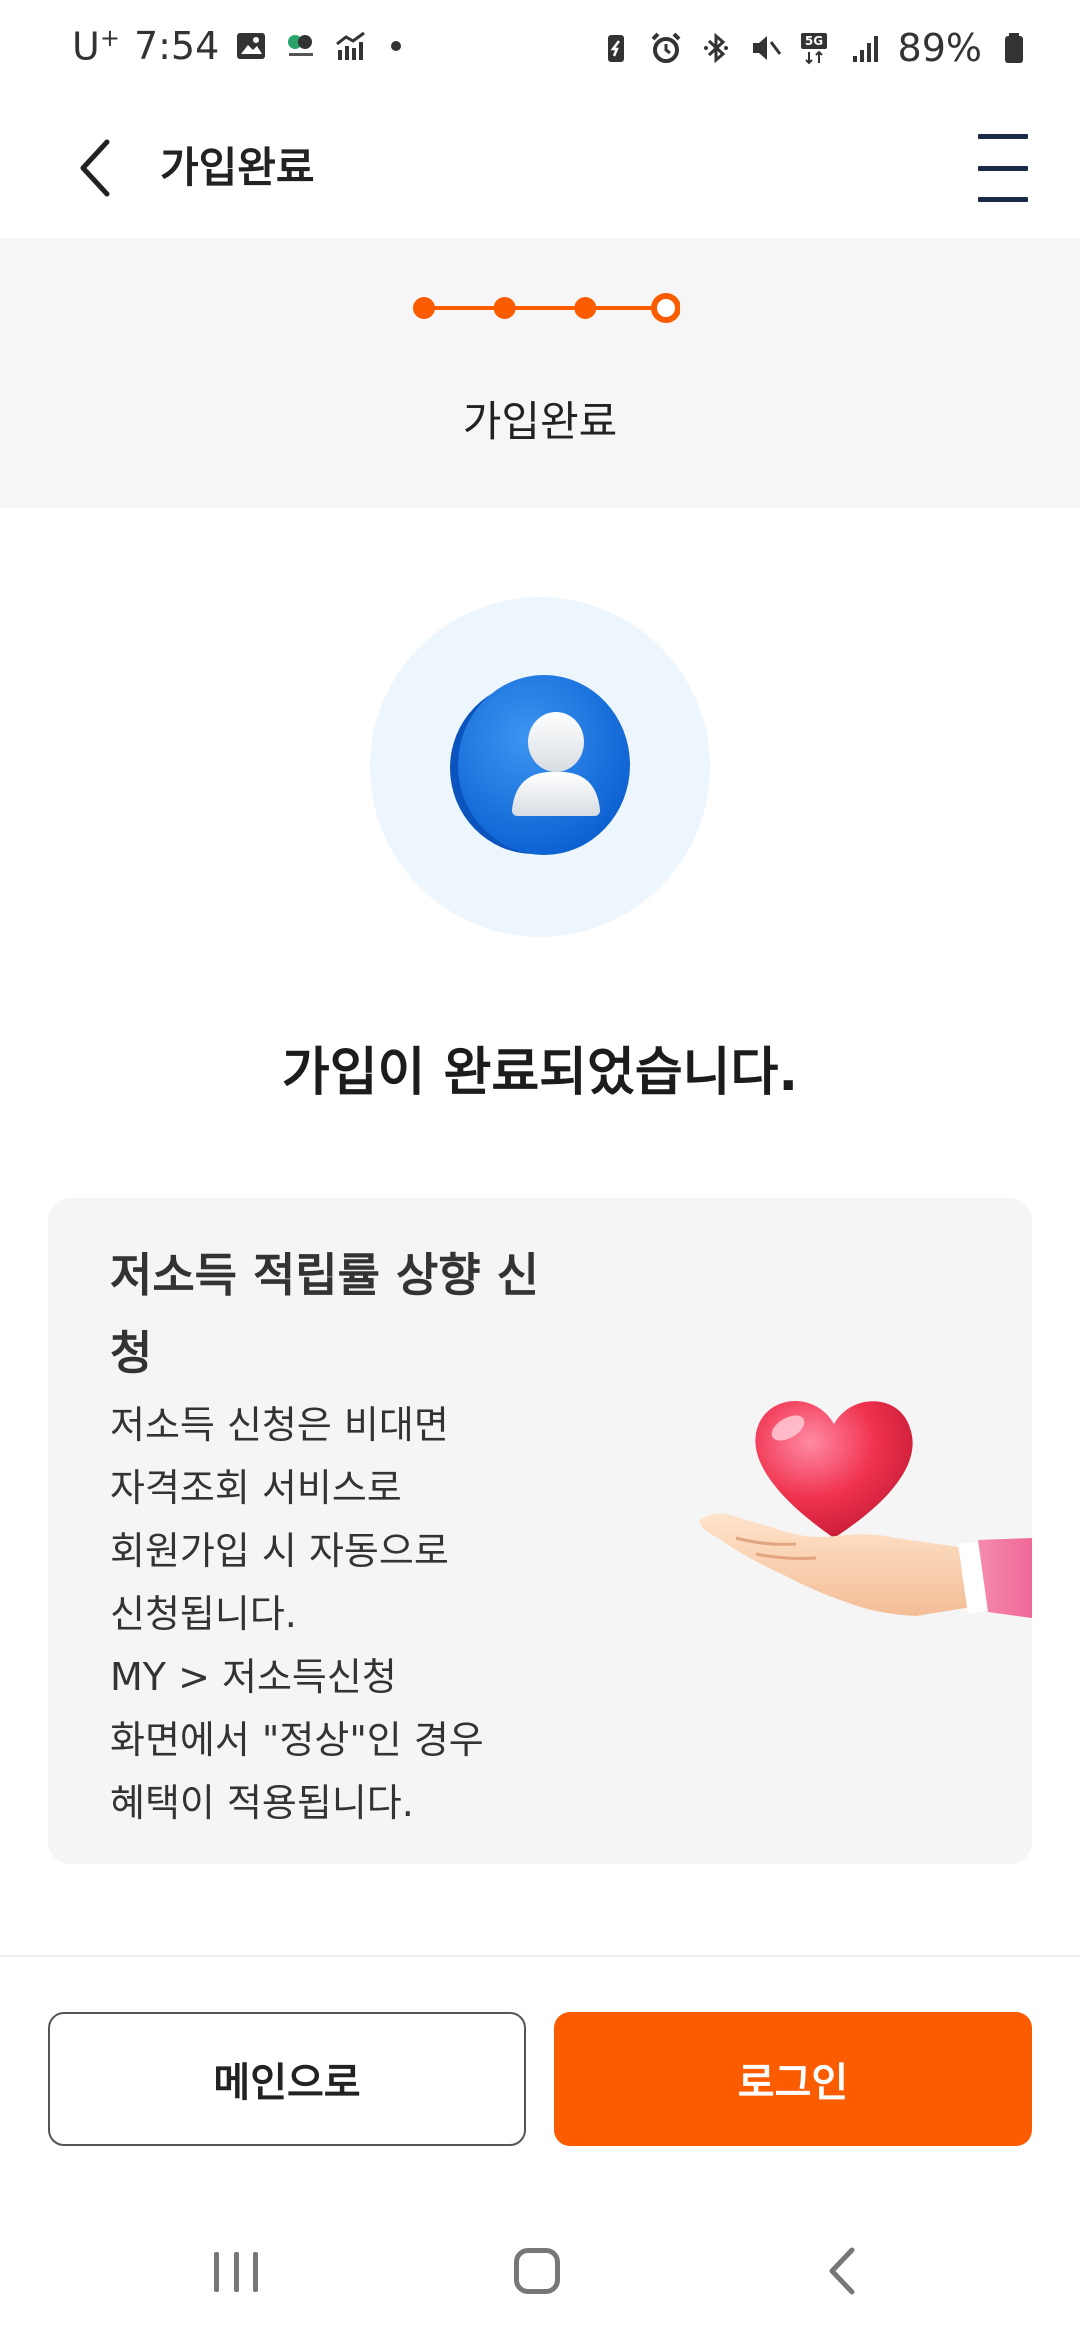  I want to click on app-header: 가입완료, so click(540, 169).